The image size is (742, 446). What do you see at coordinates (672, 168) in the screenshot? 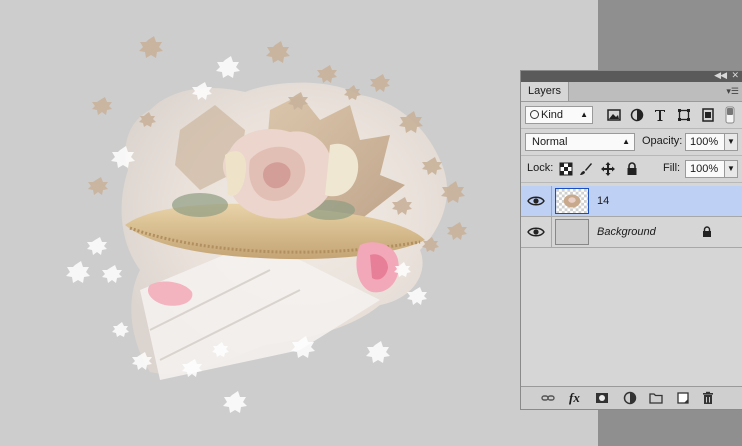
I see `fill-label: Fill:` at bounding box center [672, 168].